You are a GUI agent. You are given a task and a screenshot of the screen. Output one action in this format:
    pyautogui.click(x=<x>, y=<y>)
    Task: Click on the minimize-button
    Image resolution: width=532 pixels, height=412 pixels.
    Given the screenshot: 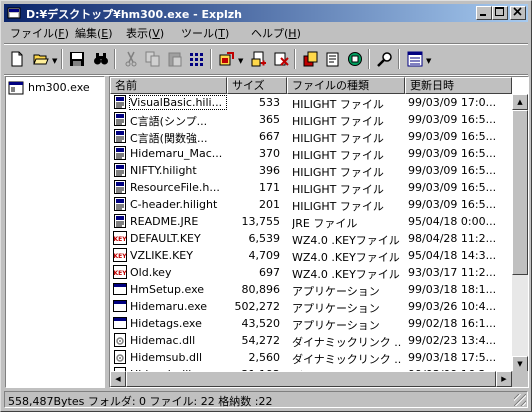 What is the action you would take?
    pyautogui.click(x=484, y=13)
    